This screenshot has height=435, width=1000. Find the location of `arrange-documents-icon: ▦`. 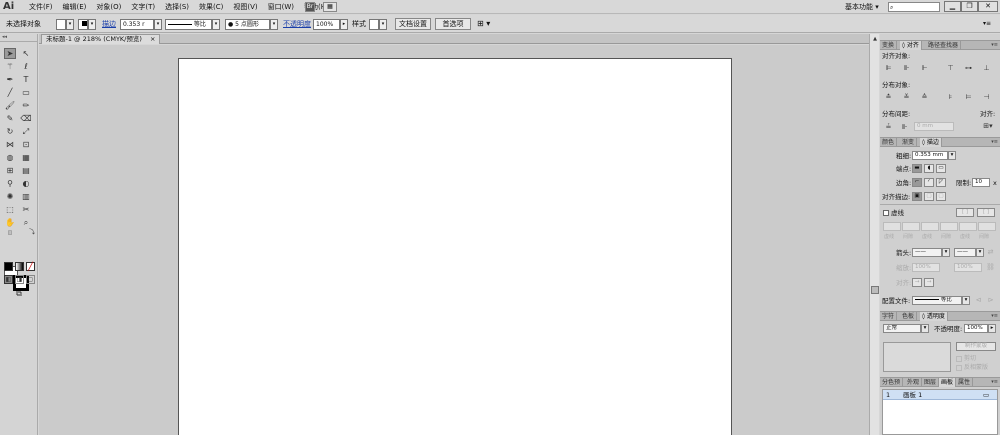

arrange-documents-icon: ▦ is located at coordinates (330, 7).